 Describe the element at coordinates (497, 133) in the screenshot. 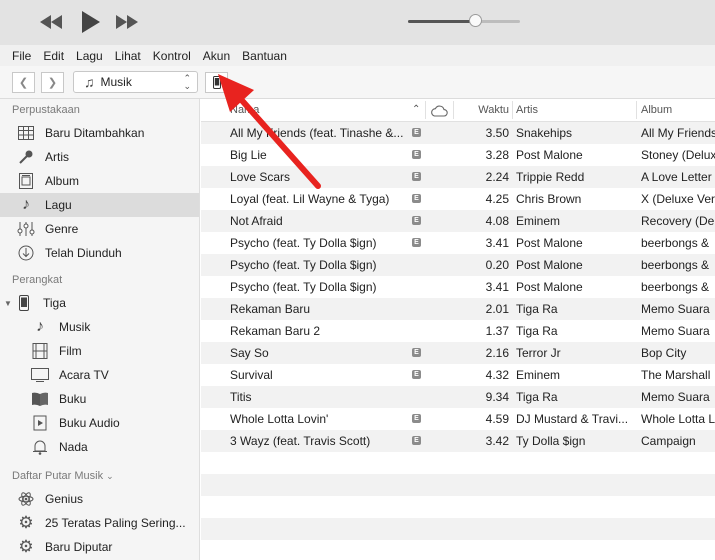

I see `song-time: 3.50` at that location.